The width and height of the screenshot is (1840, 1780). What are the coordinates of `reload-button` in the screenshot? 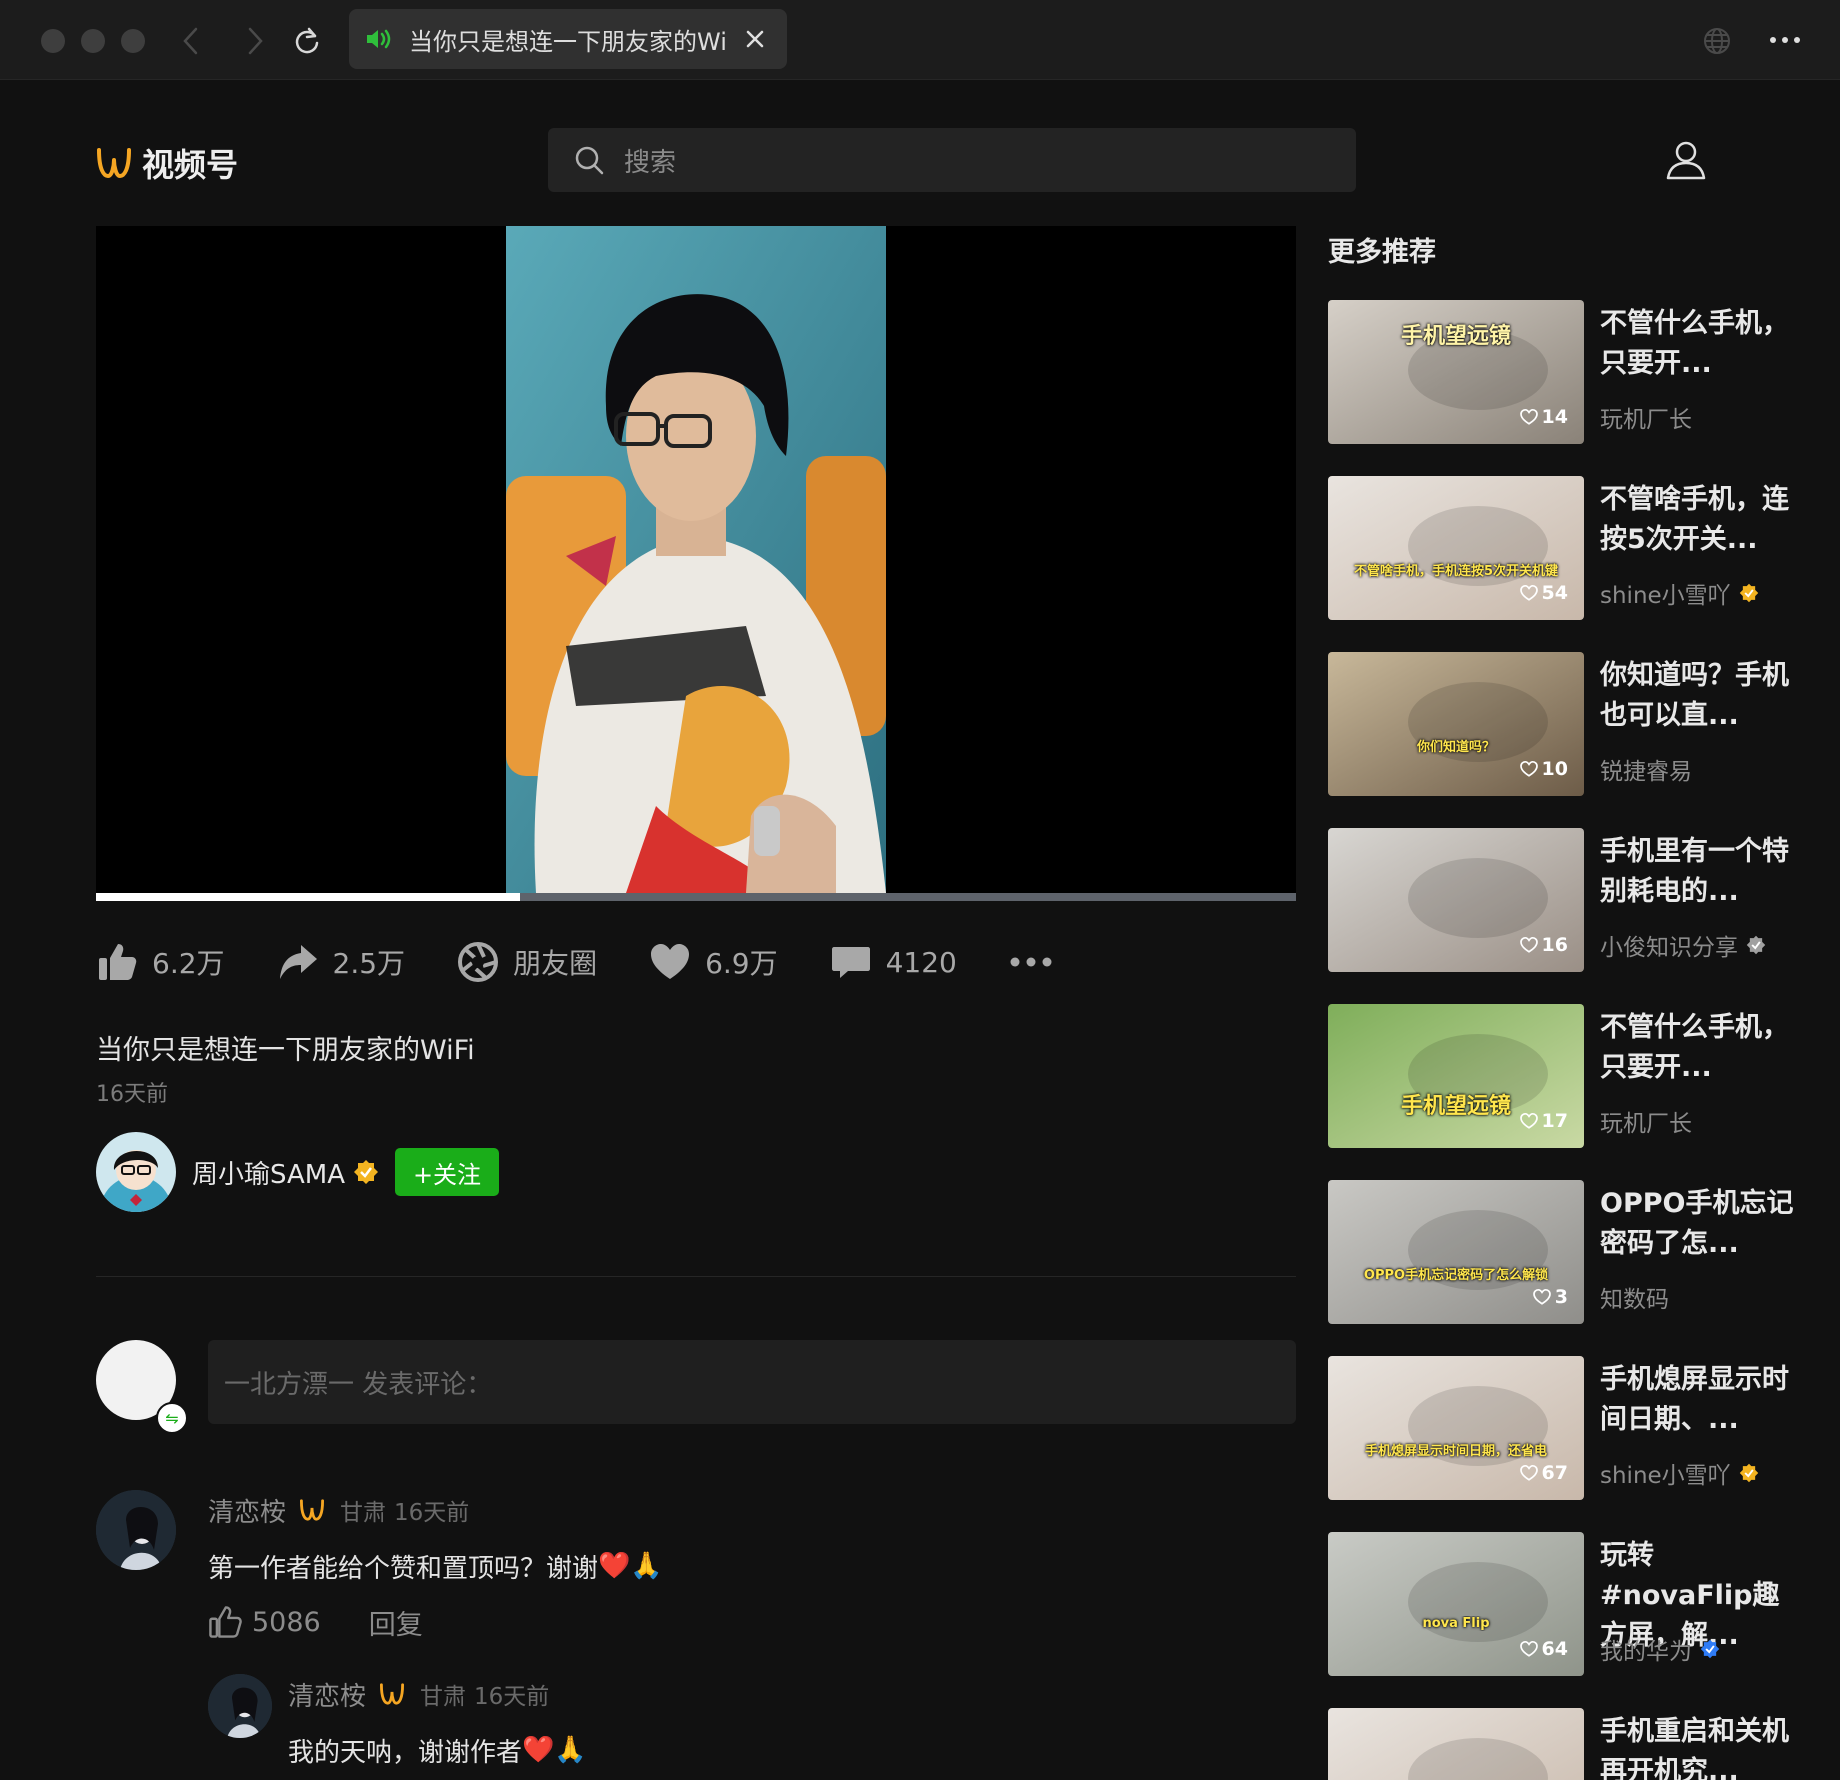 It's located at (307, 41).